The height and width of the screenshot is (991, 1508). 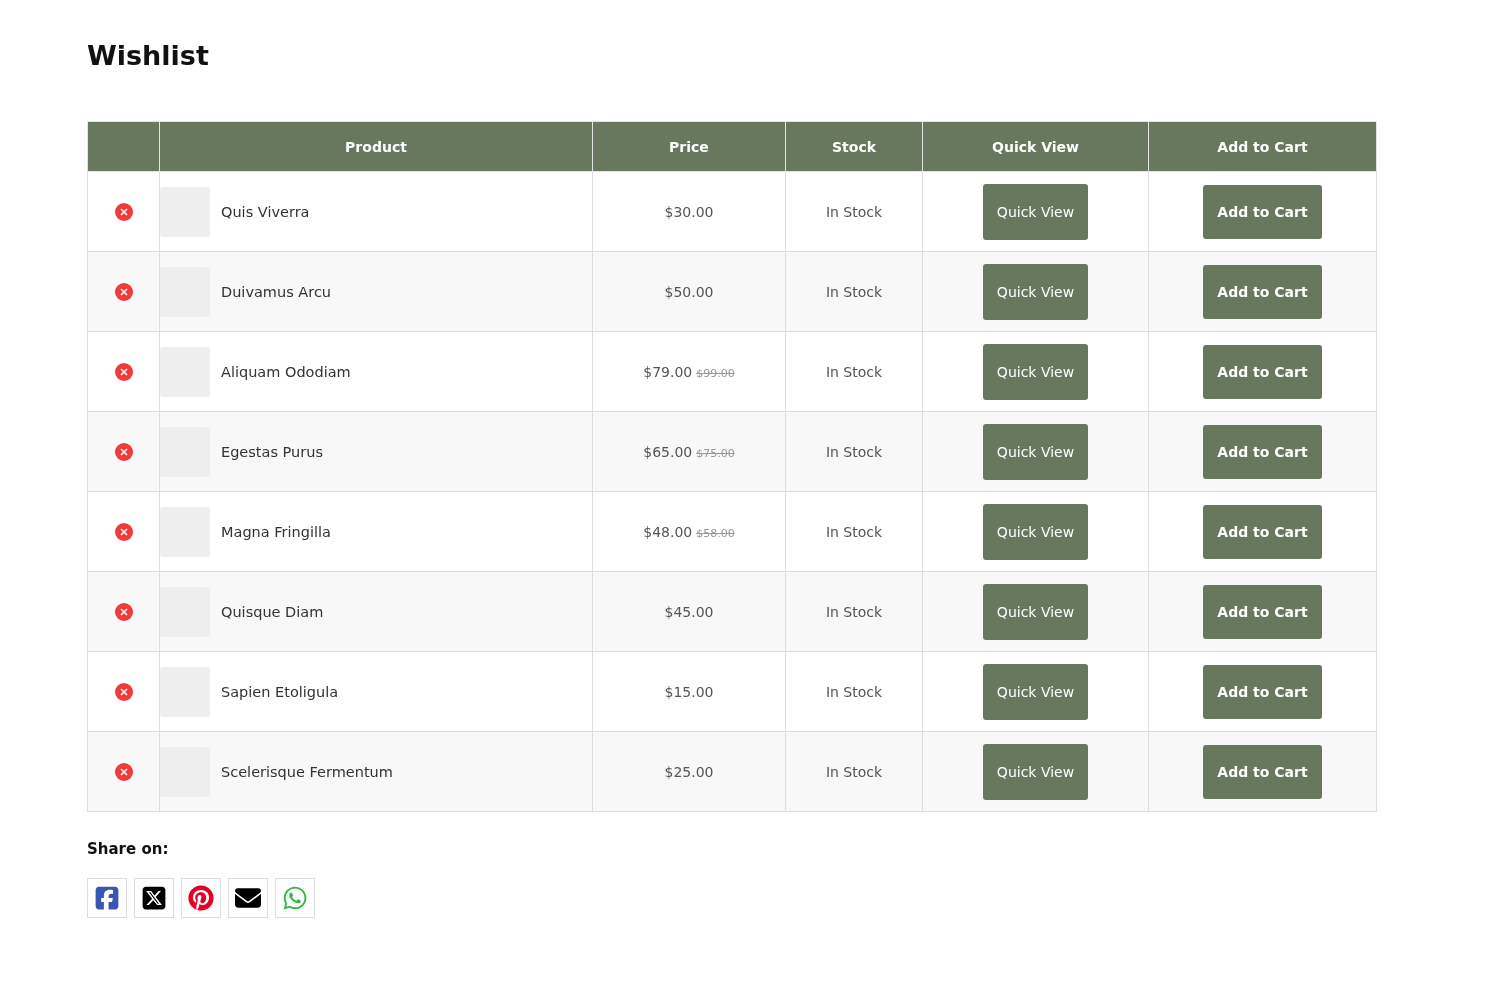 What do you see at coordinates (276, 531) in the screenshot?
I see `product-name: Magna Fringilla` at bounding box center [276, 531].